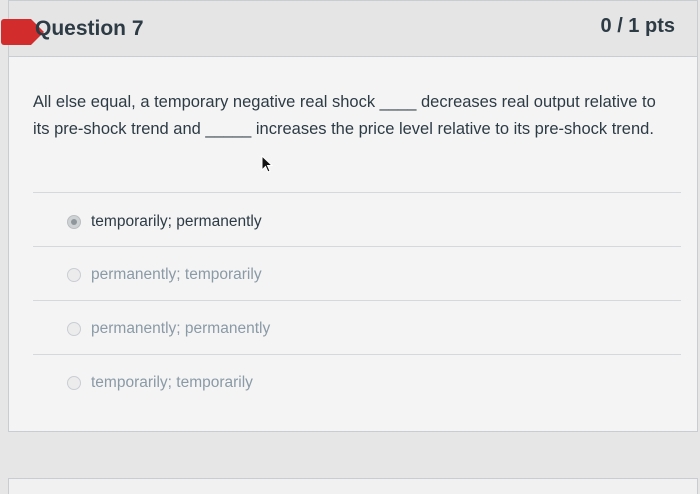 The width and height of the screenshot is (700, 494). What do you see at coordinates (89, 28) in the screenshot?
I see `question-title: Question 7` at bounding box center [89, 28].